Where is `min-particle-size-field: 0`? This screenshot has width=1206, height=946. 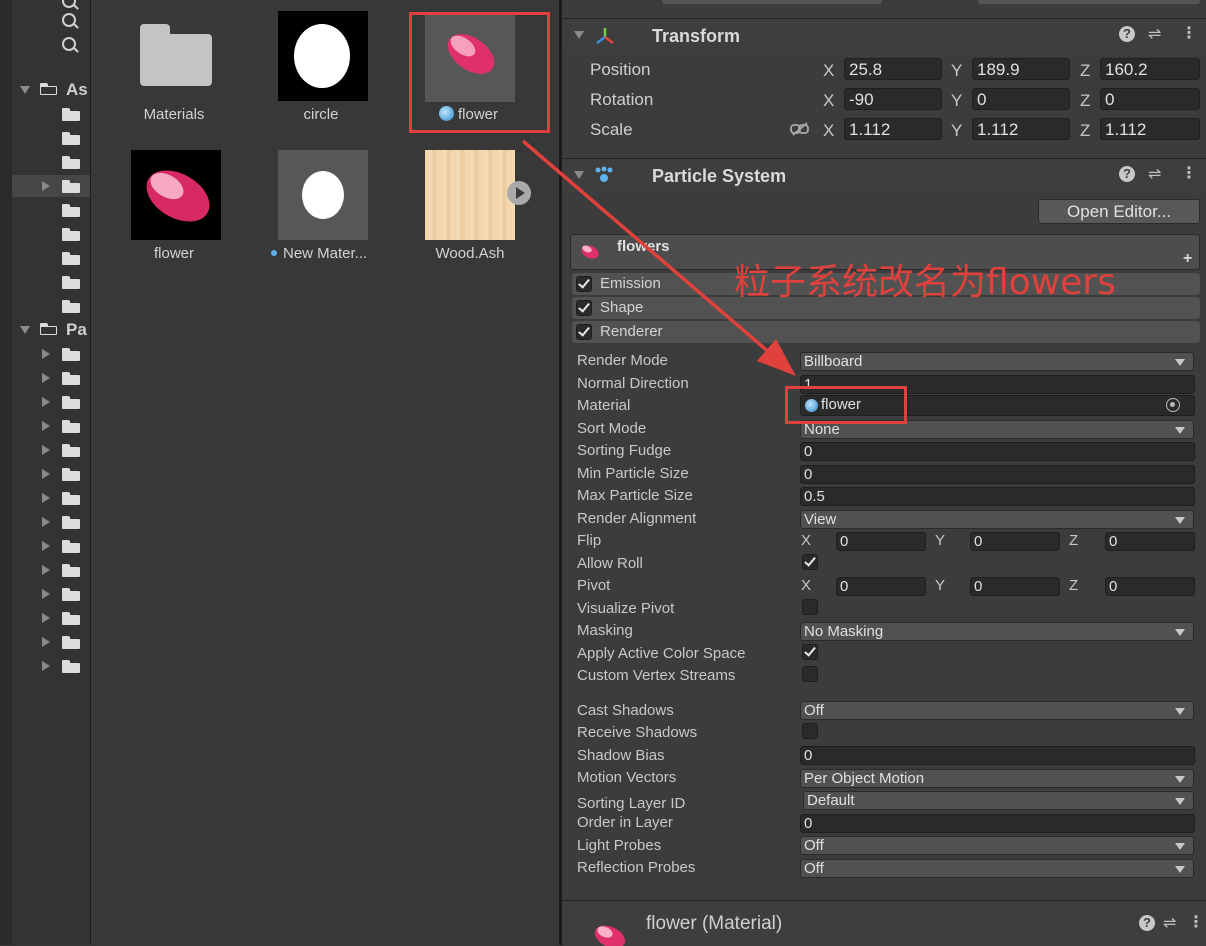
min-particle-size-field: 0 is located at coordinates (997, 474).